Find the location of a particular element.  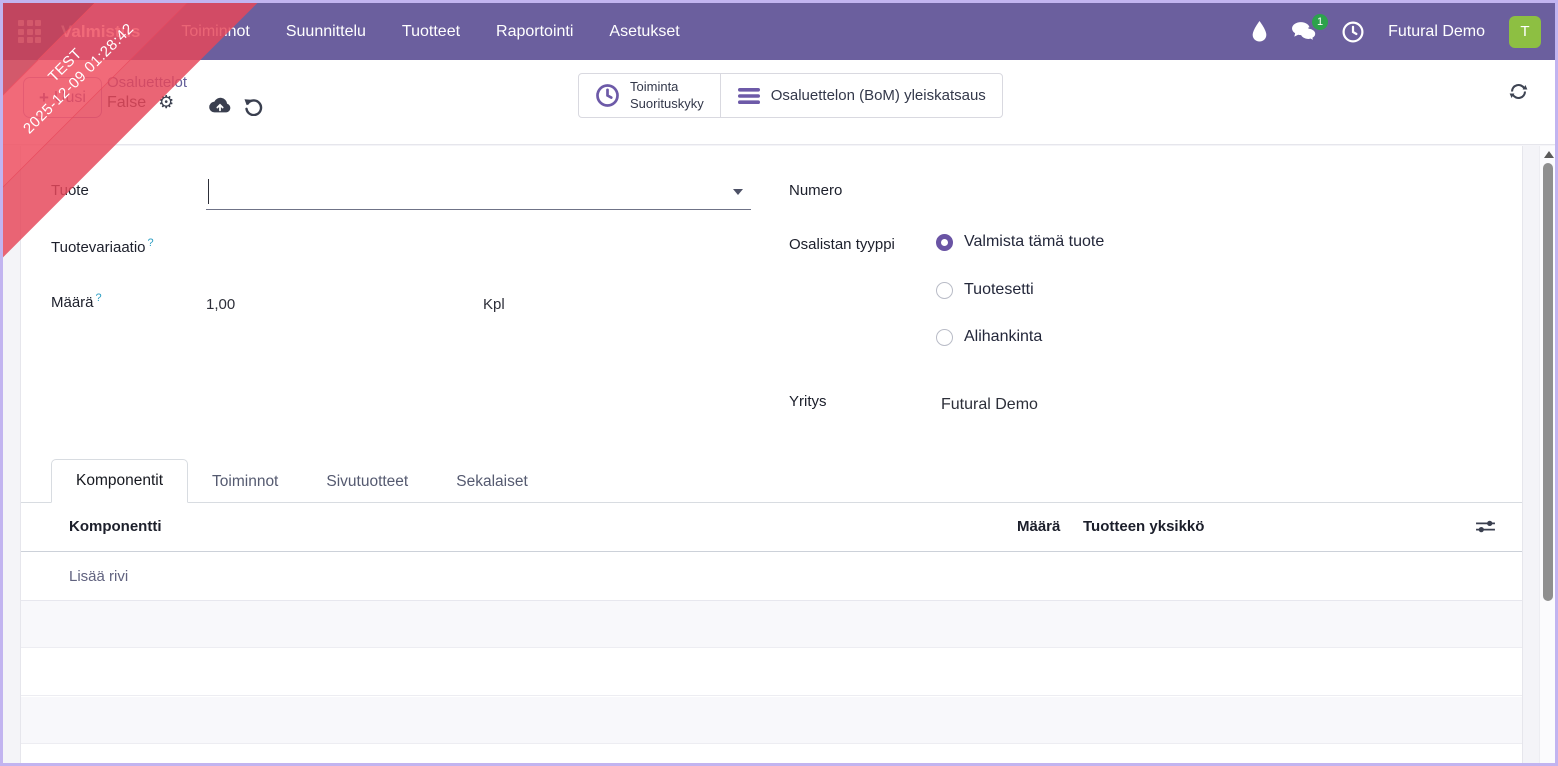

menu-tuotteet: Tuotteet is located at coordinates (431, 32).